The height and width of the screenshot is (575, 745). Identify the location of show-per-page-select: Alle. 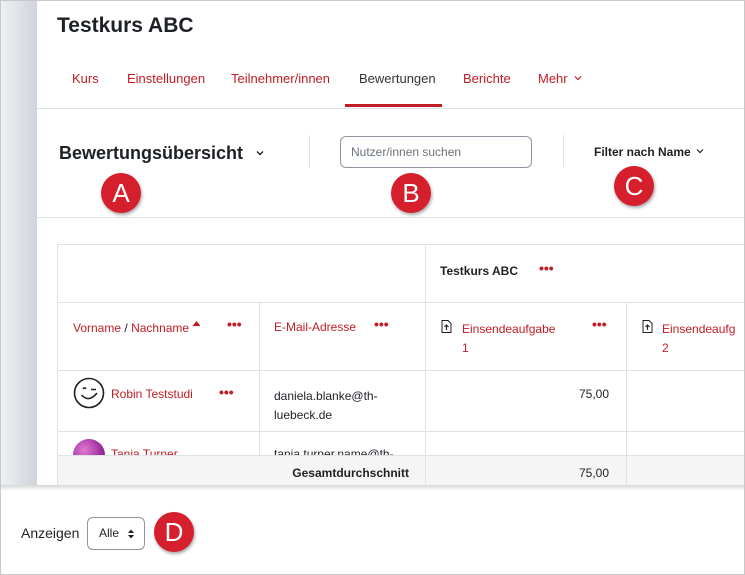
(116, 533).